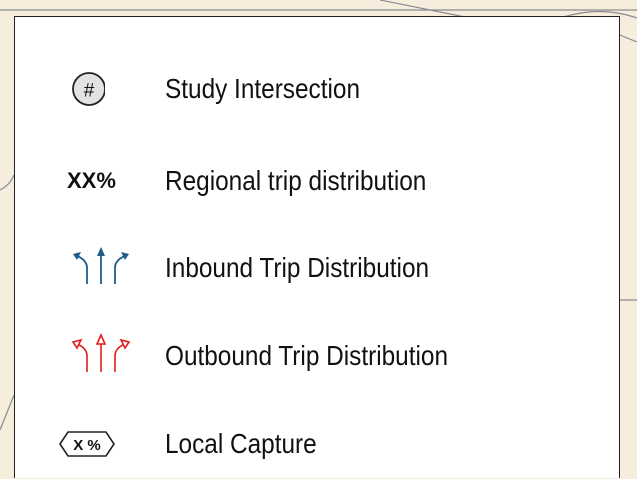 The image size is (637, 479). I want to click on legend-item-study-intersection: # Study Intersection, so click(317, 89).